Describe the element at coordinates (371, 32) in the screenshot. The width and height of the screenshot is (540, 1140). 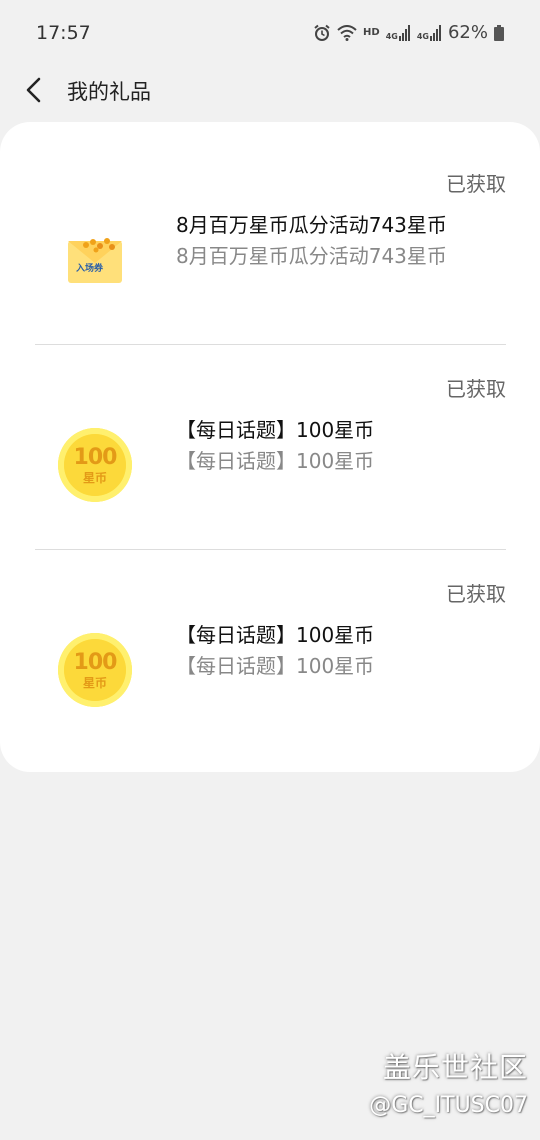
I see `hd-label: HD` at that location.